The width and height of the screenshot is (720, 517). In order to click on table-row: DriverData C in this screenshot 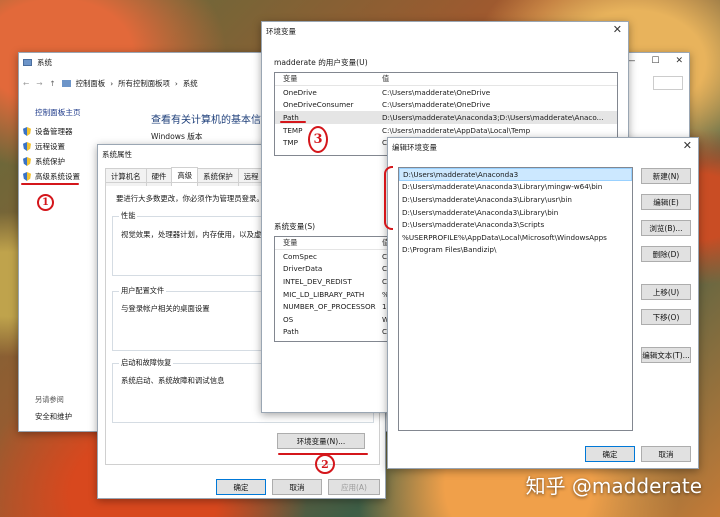, I will do `click(339, 269)`.